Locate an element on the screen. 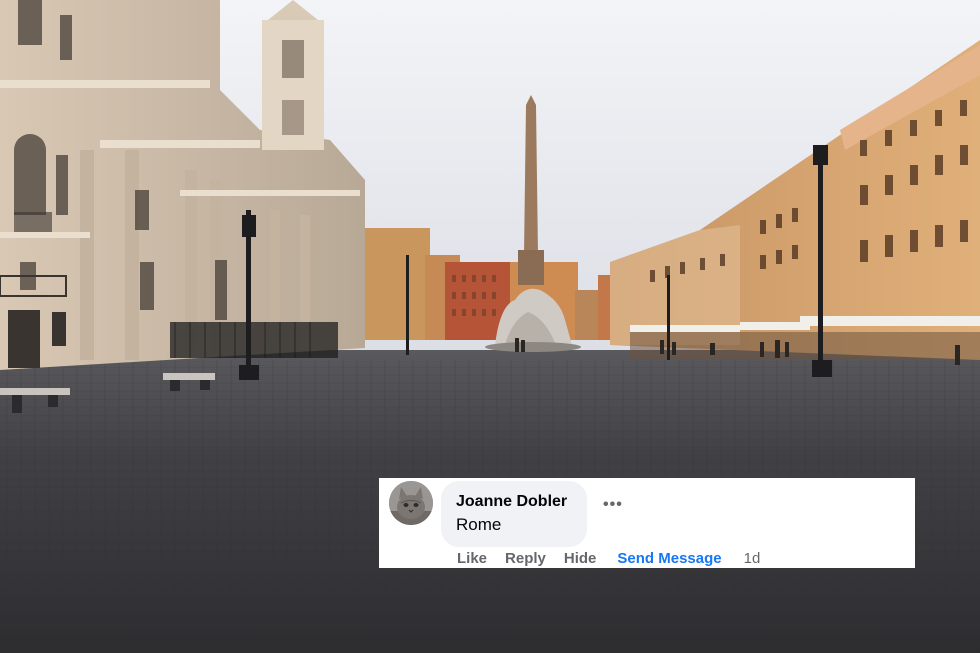  comment-timestamp: 1d is located at coordinates (752, 558).